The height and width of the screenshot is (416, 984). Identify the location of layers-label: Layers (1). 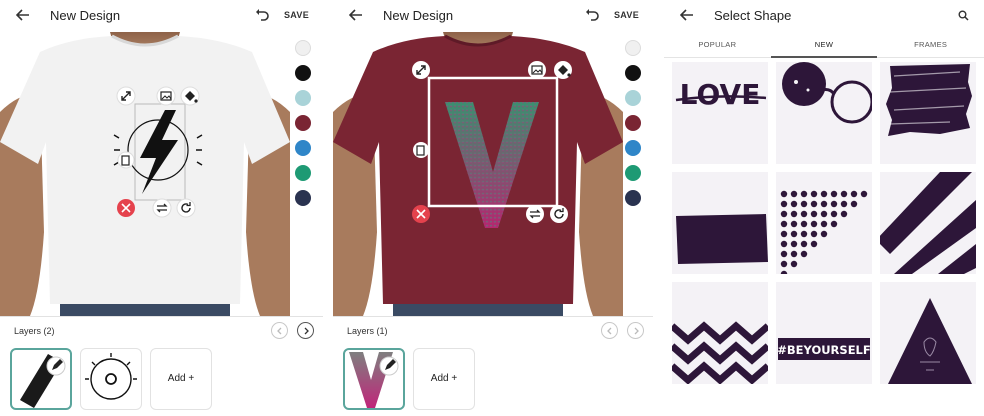
(367, 330).